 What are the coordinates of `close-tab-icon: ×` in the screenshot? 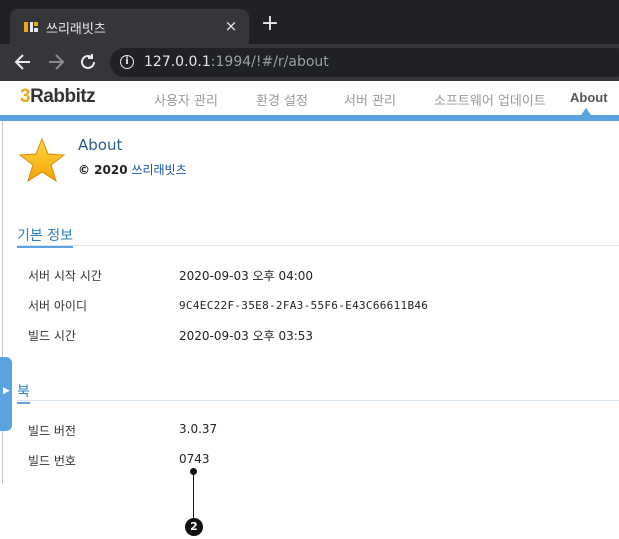 It's located at (231, 26).